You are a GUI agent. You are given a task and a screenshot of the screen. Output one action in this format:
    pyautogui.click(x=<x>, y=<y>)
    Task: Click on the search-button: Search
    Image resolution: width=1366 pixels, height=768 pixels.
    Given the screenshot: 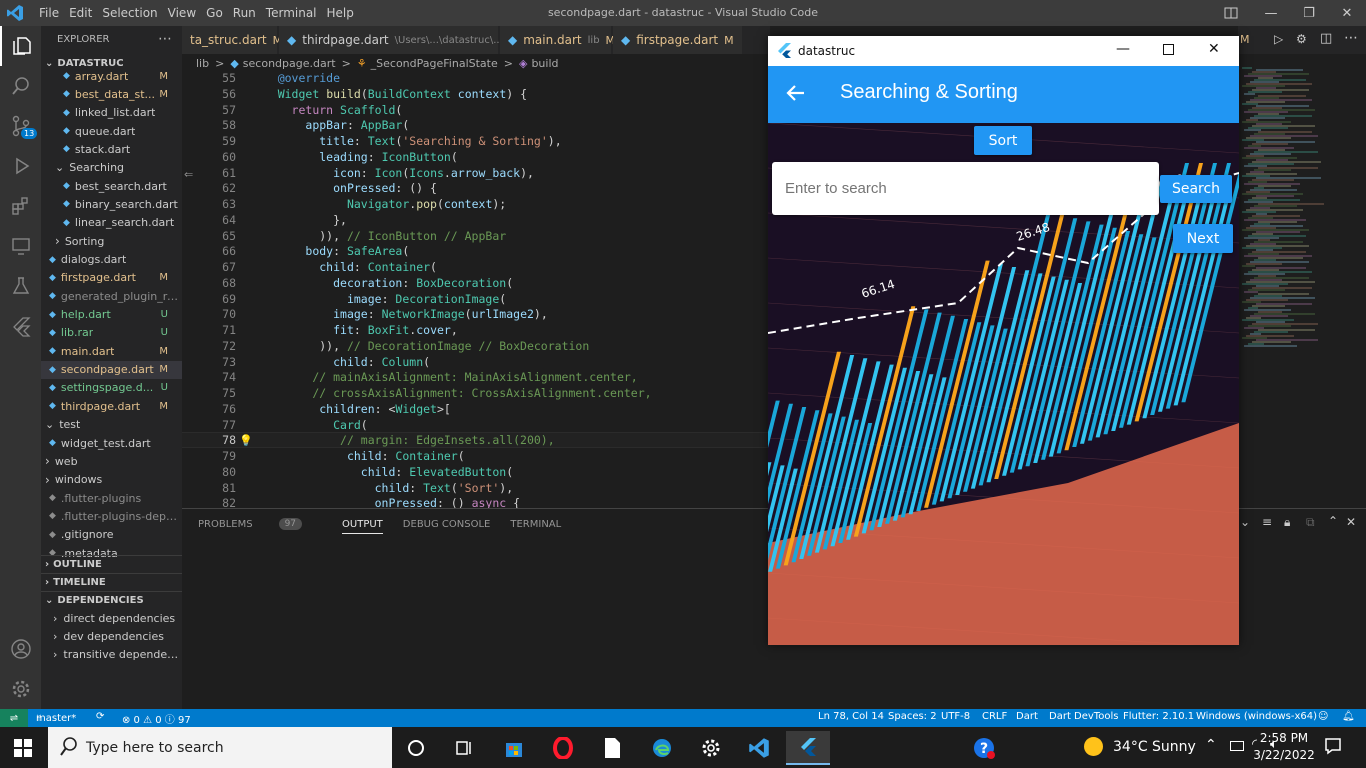 What is the action you would take?
    pyautogui.click(x=1196, y=189)
    